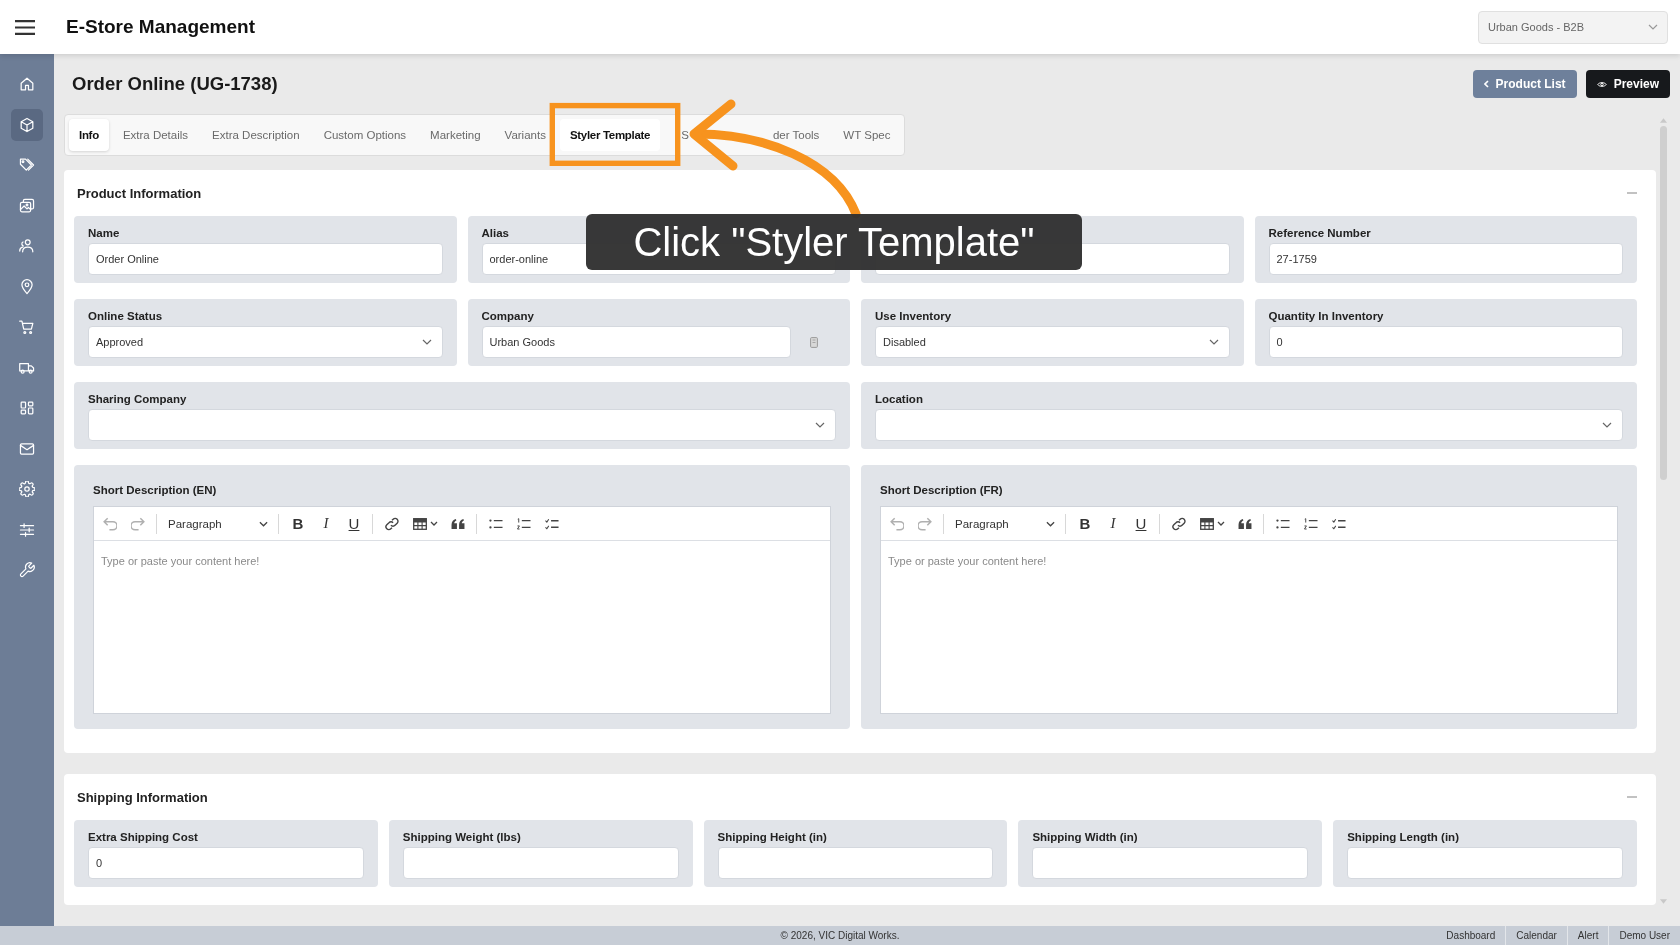  Describe the element at coordinates (125, 316) in the screenshot. I see `field-label: Online Status` at that location.